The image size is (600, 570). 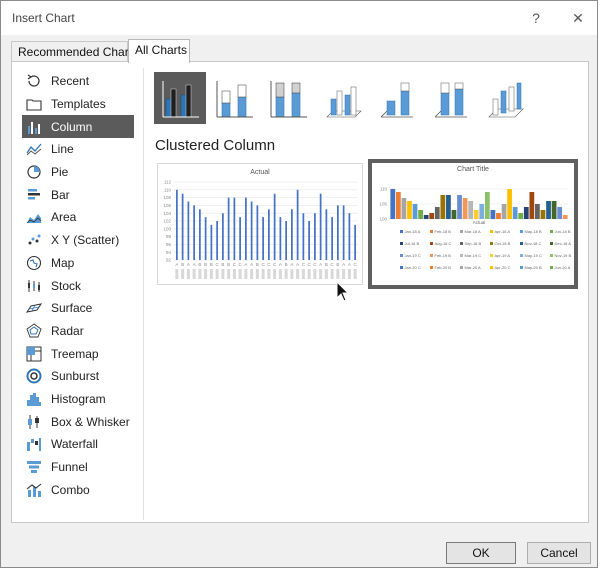 I want to click on cancel-button: Cancel, so click(x=559, y=553).